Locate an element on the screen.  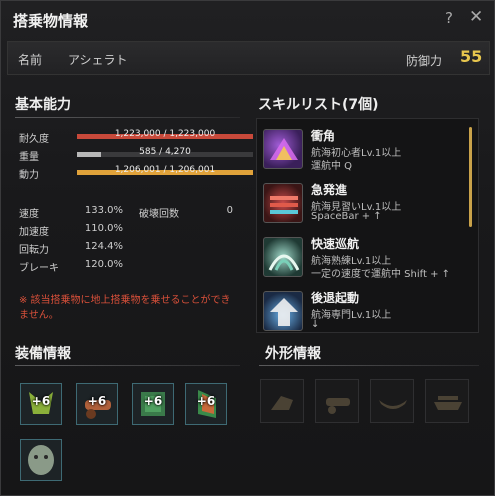
stat-bar-row: 重量 585 / 4,270 is located at coordinates (136, 155).